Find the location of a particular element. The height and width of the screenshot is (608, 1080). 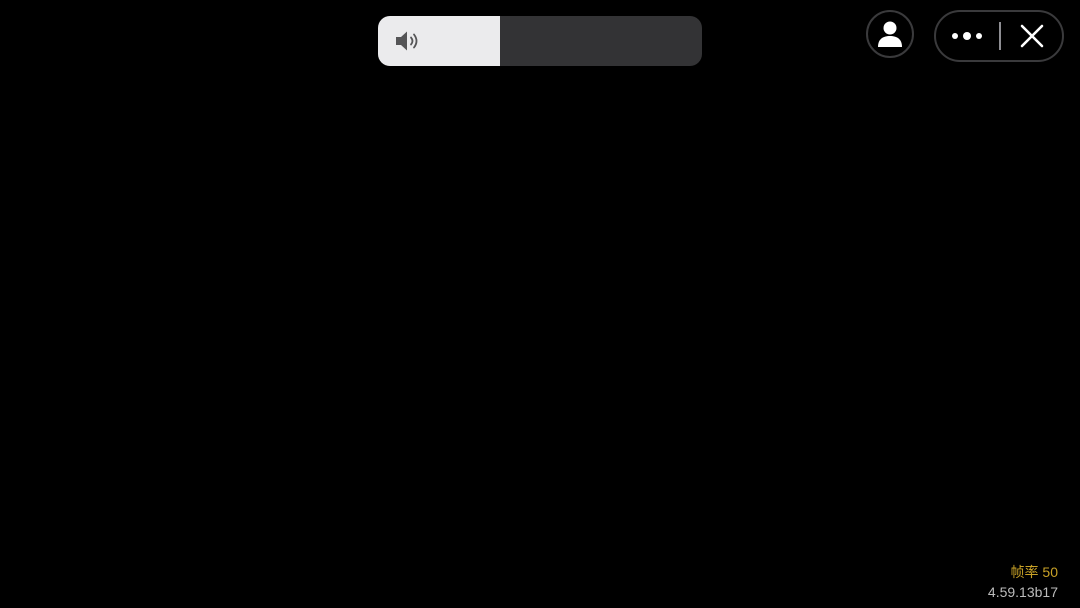

more-dots-icon is located at coordinates (967, 36).